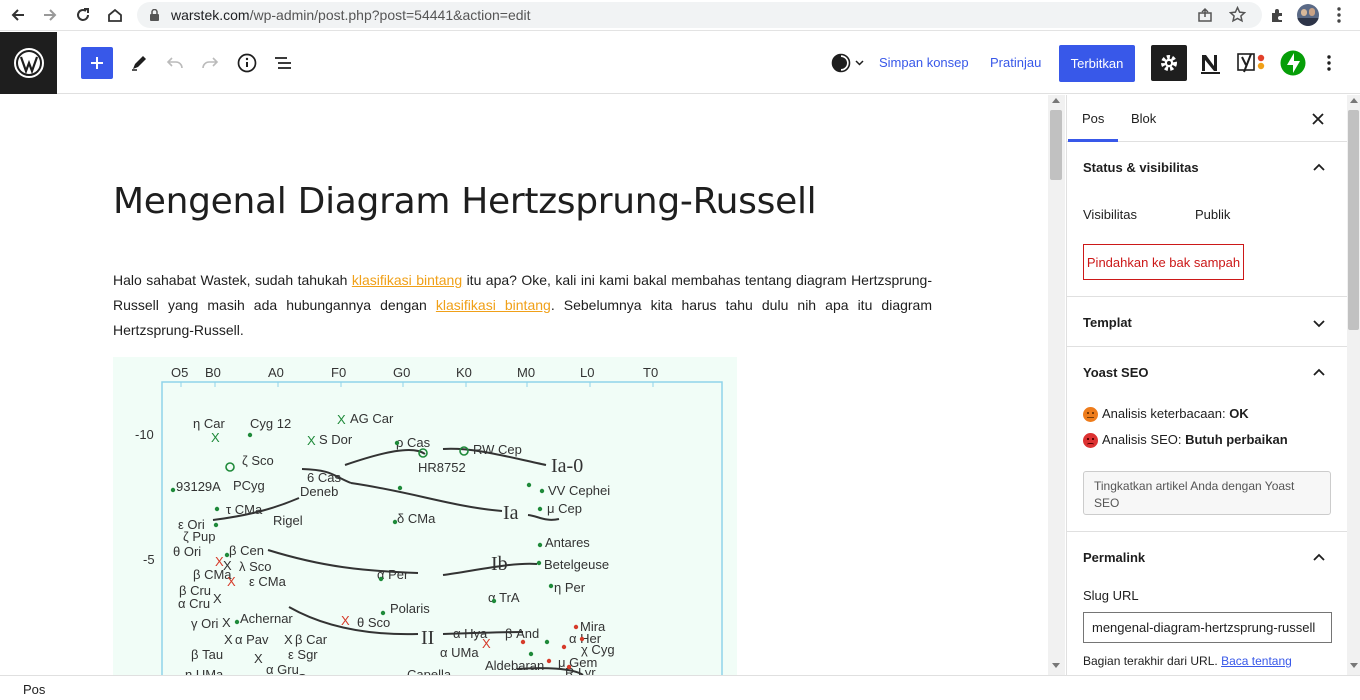 This screenshot has height=700, width=1360. Describe the element at coordinates (848, 63) in the screenshot. I see `contrast-toggle` at that location.